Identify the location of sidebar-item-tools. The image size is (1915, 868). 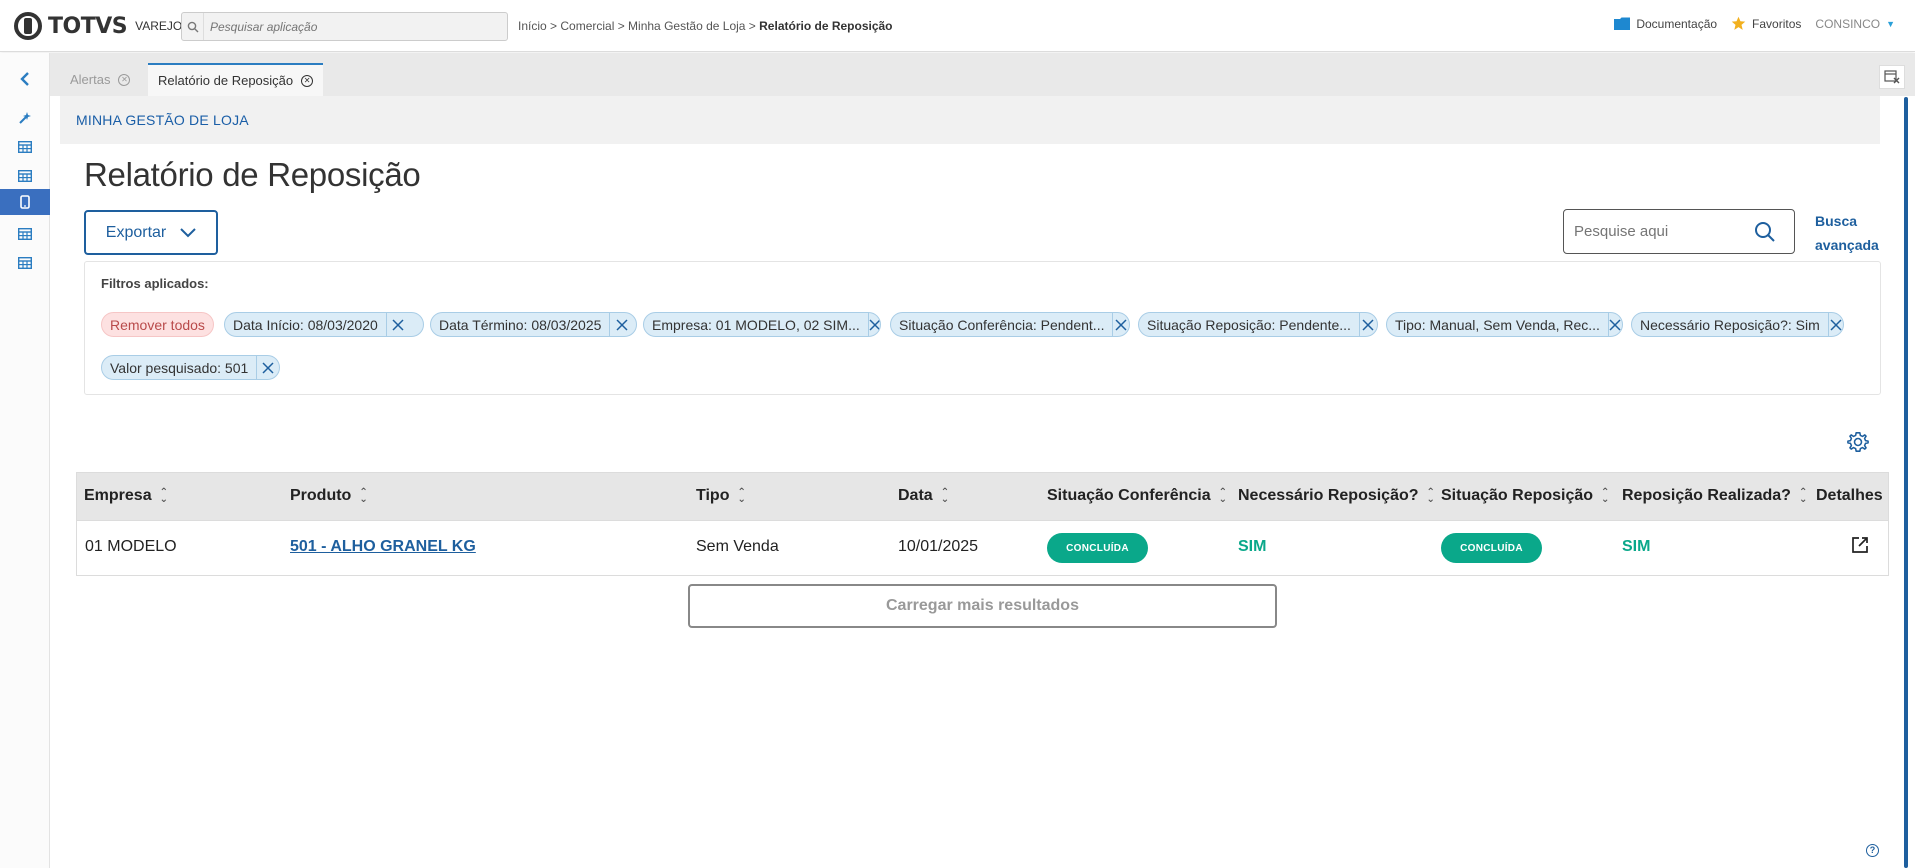
(25, 118).